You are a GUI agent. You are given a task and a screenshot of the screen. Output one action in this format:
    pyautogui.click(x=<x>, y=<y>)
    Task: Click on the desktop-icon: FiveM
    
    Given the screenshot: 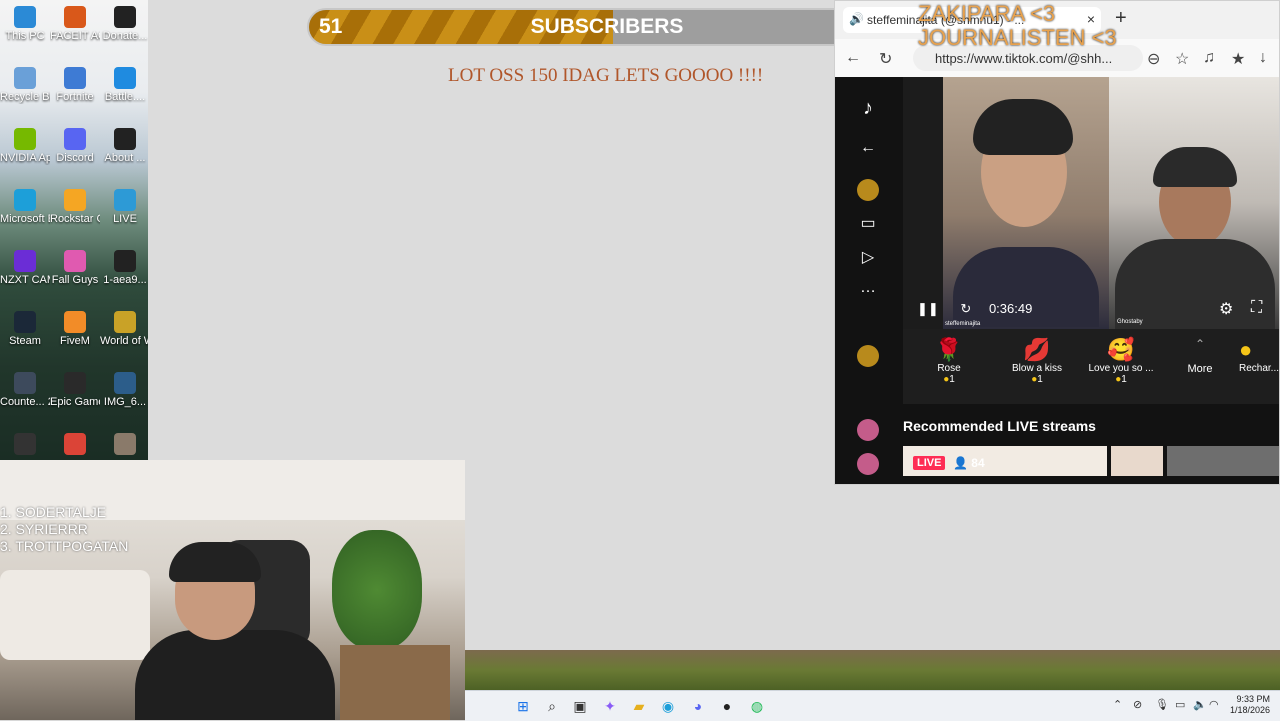 What is the action you would take?
    pyautogui.click(x=75, y=329)
    